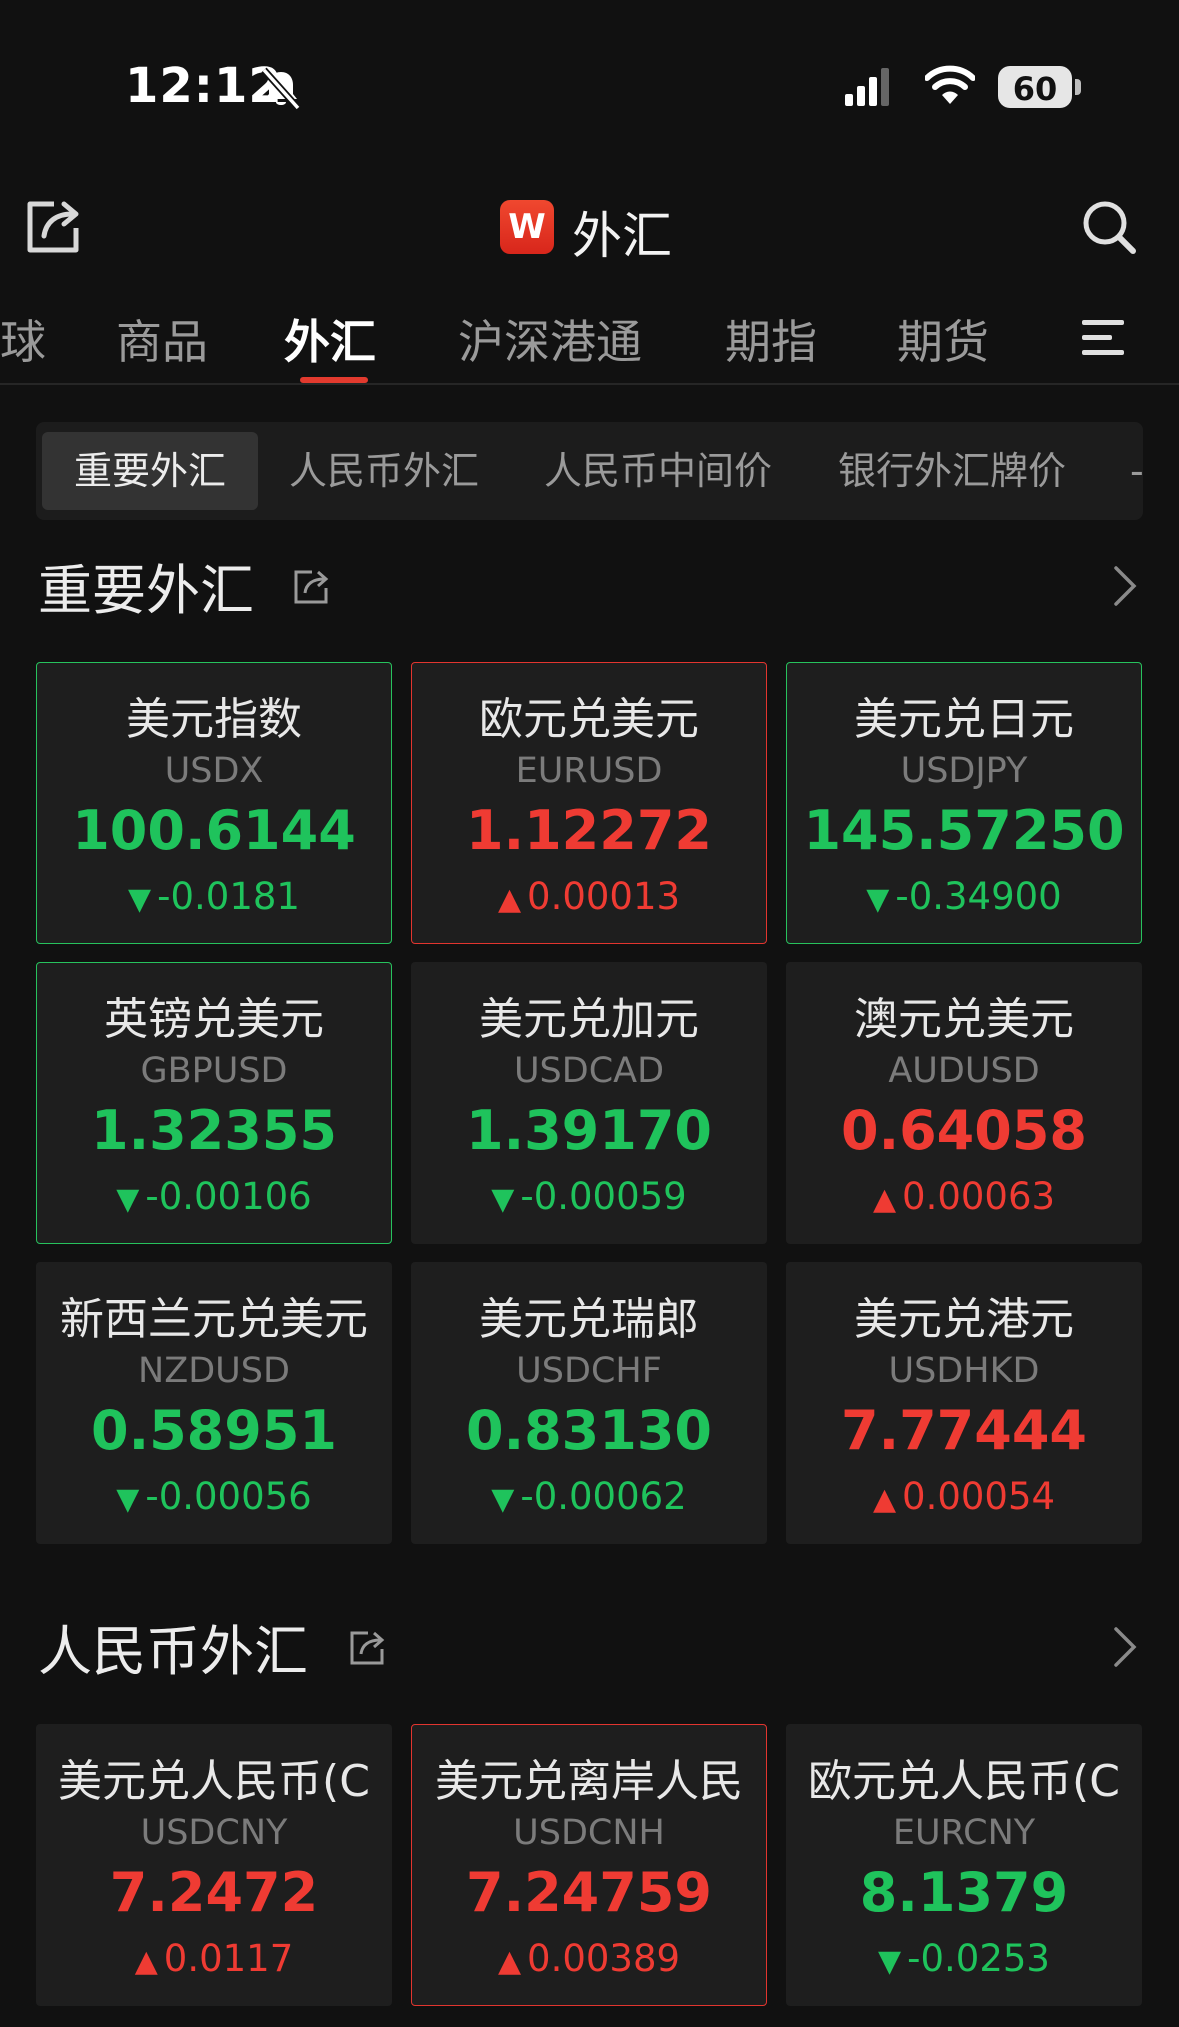 This screenshot has width=1179, height=2027. I want to click on pair-change: -0.00106, so click(214, 1196).